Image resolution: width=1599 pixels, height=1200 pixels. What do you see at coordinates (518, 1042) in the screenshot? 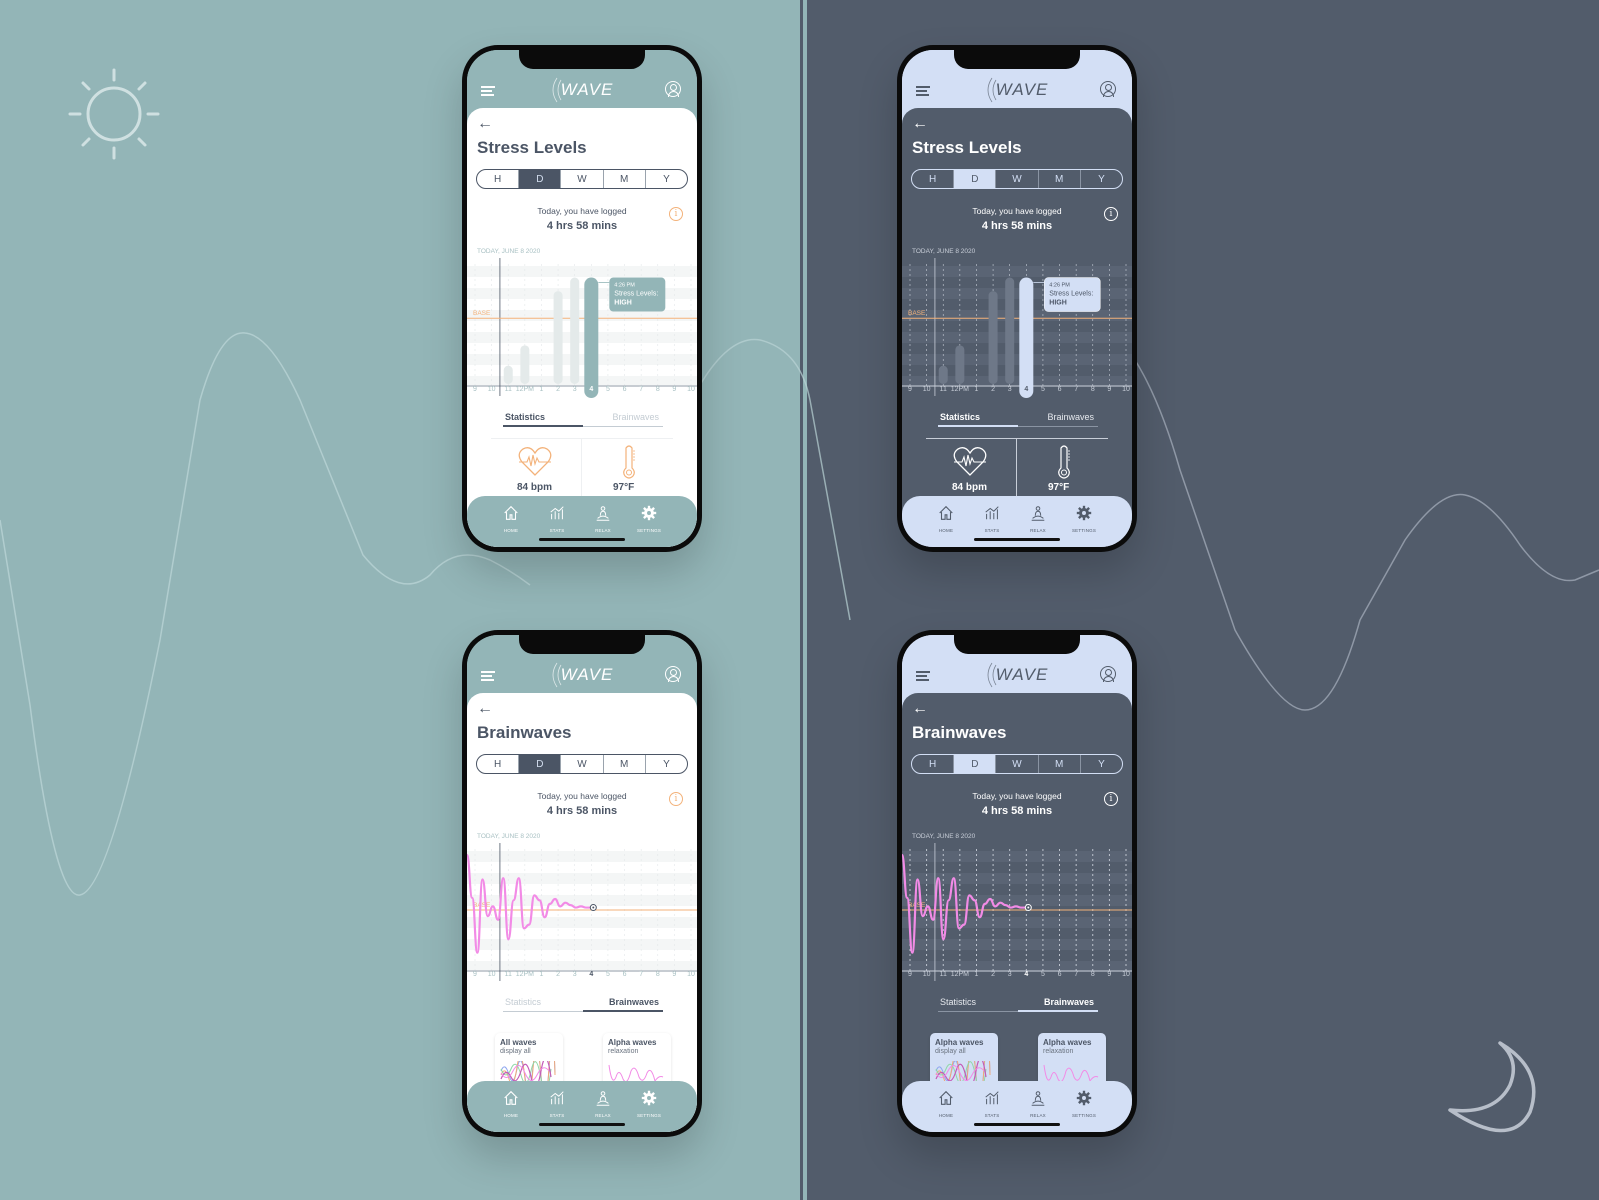
I see `card-title: All waves` at bounding box center [518, 1042].